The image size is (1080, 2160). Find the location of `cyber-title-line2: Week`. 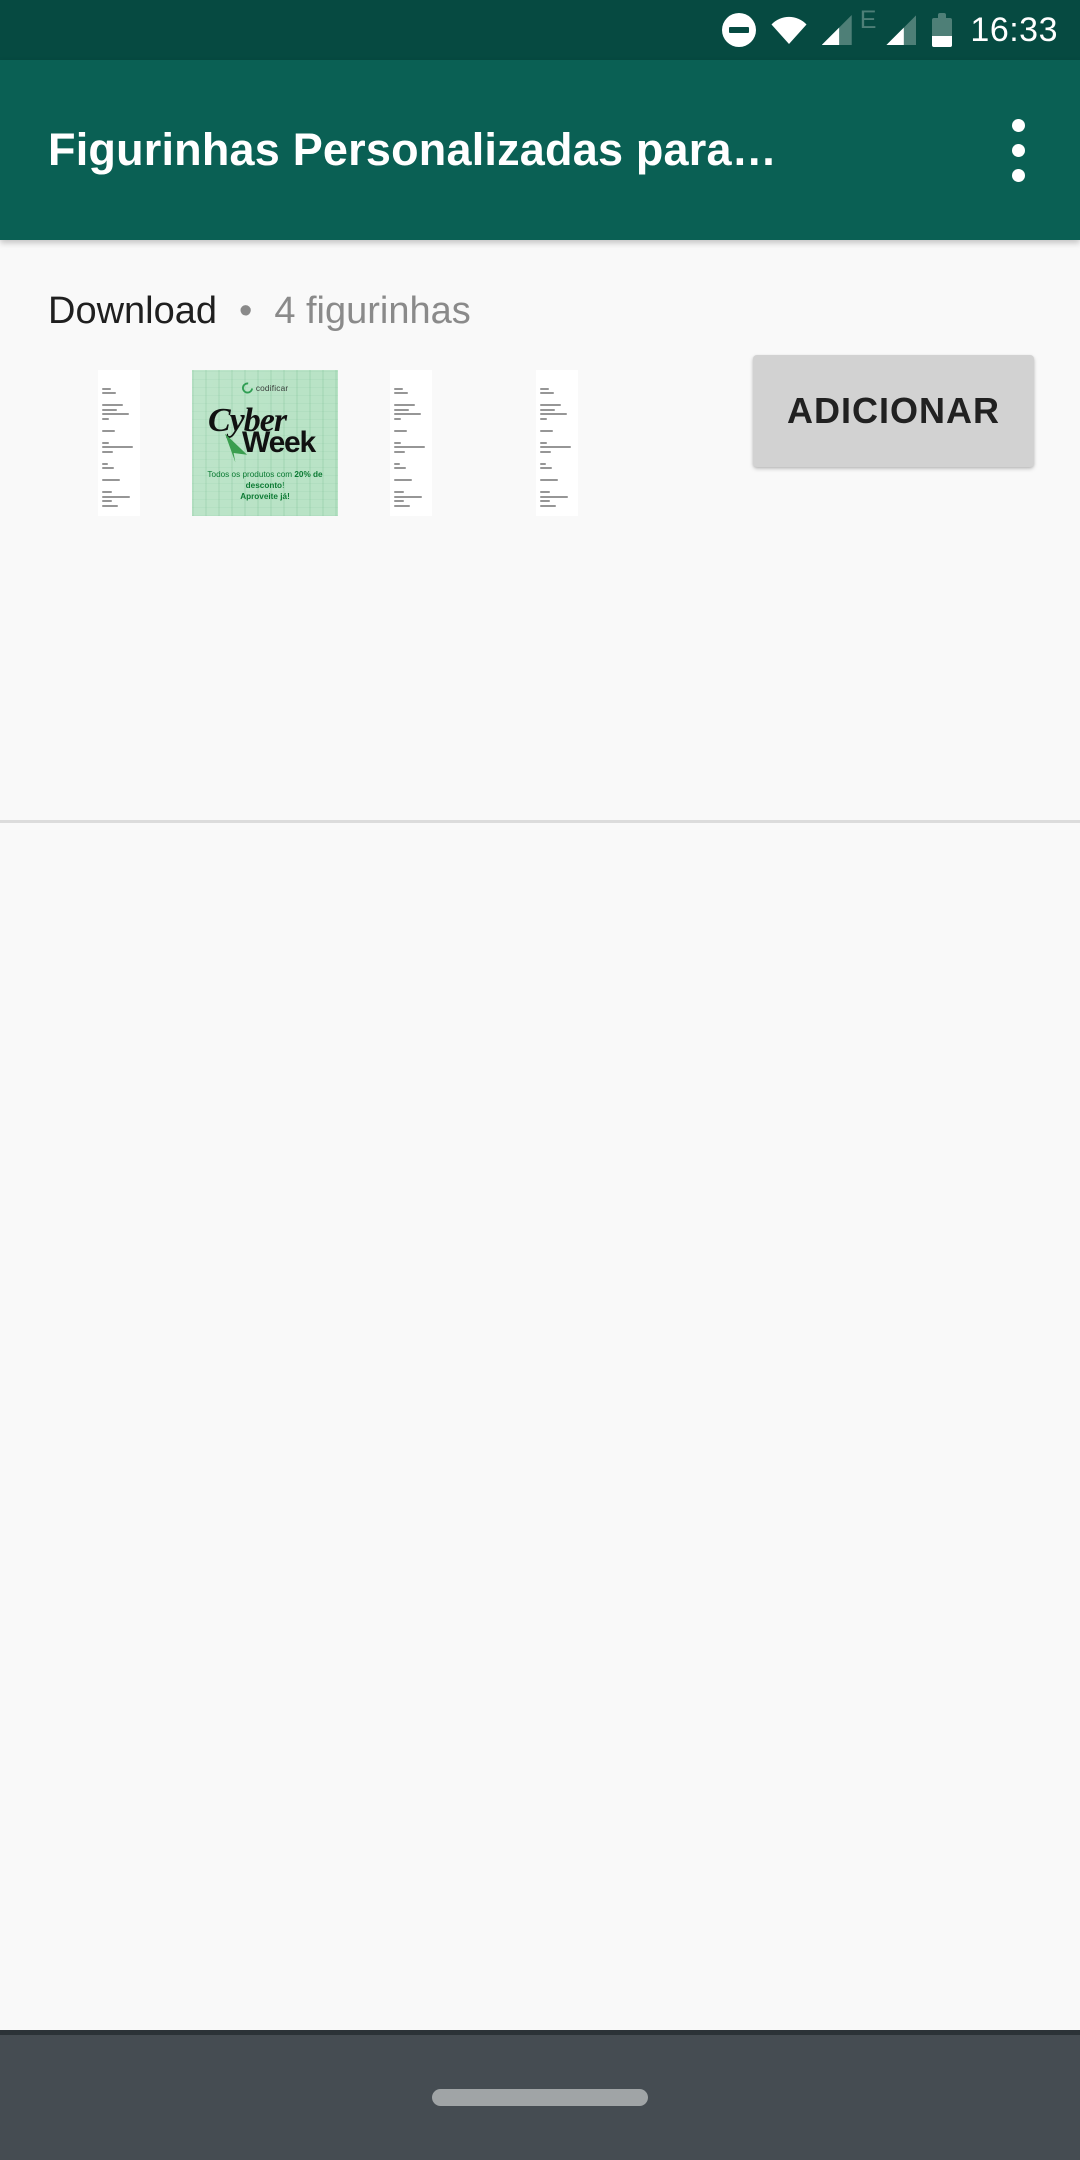

cyber-title-line2: Week is located at coordinates (279, 442).